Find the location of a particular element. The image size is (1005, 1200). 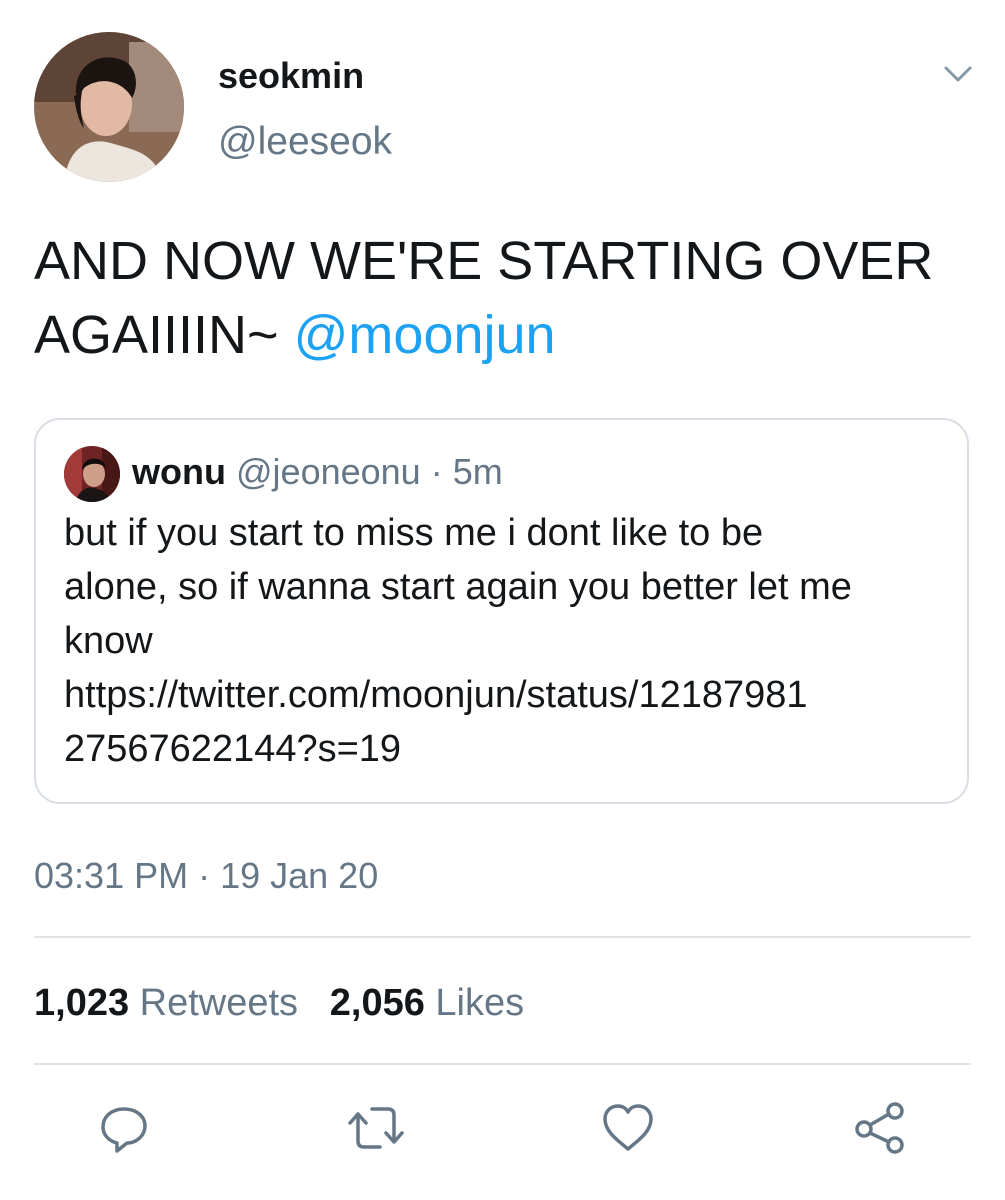

likes-label: Likes is located at coordinates (480, 1003).